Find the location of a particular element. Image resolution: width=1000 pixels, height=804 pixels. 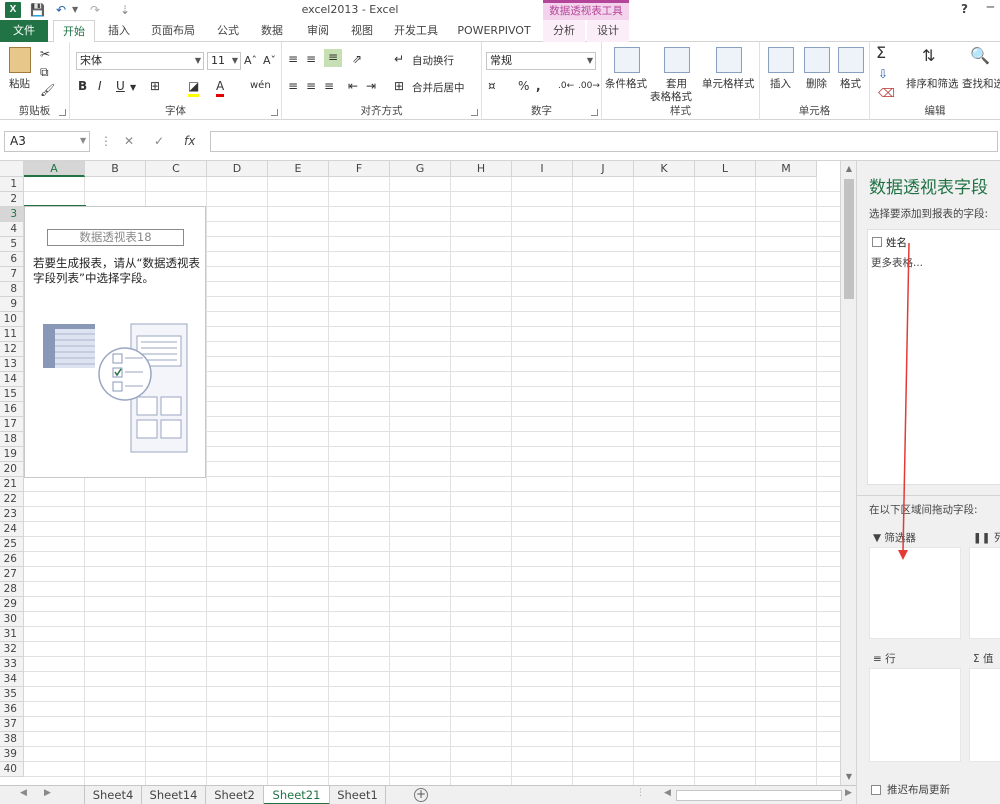

columns-drop-area is located at coordinates (984, 593).